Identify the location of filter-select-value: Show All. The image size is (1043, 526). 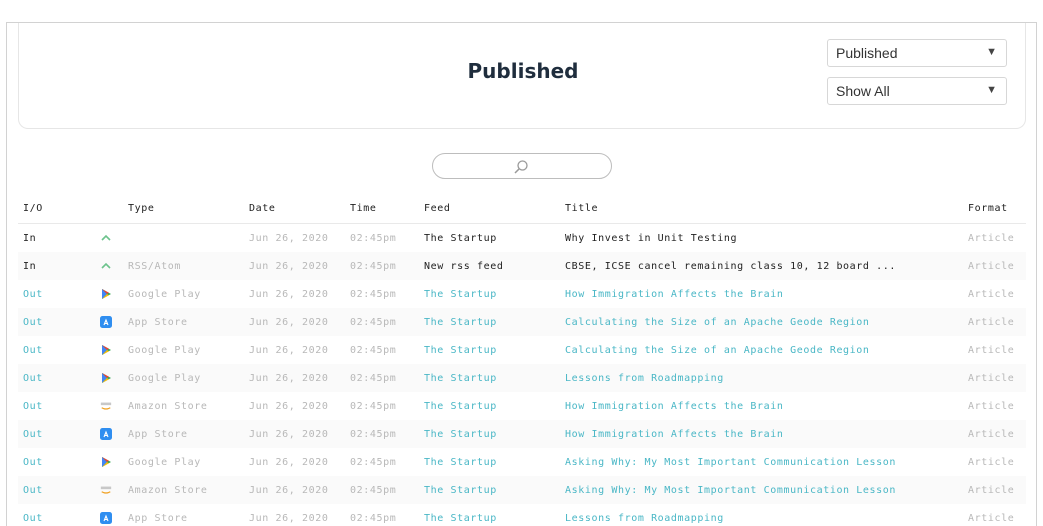
(863, 91).